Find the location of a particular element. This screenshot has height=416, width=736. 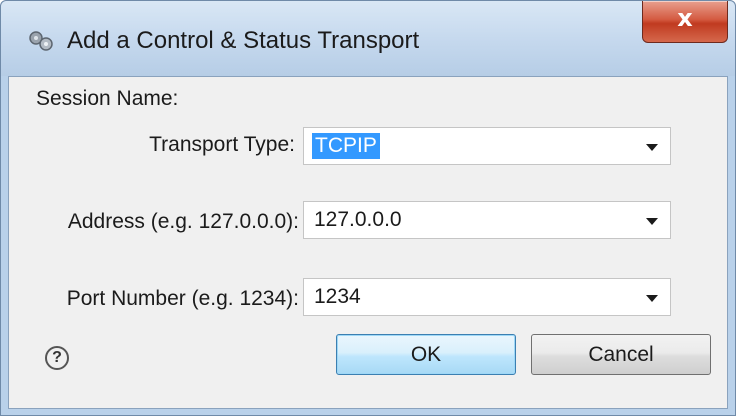

session-name-label: Session Name: is located at coordinates (107, 98).